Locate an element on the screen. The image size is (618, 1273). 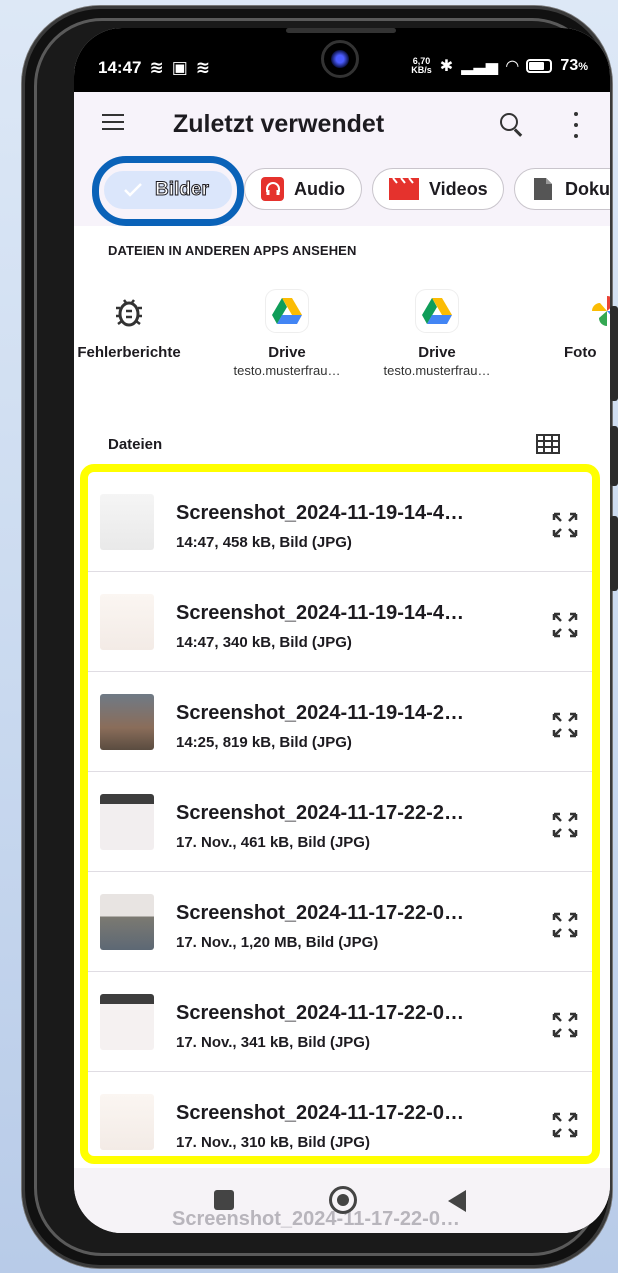
file-meta: 17. Nov., 461 kB, Bild (JPG) is located at coordinates (273, 842).